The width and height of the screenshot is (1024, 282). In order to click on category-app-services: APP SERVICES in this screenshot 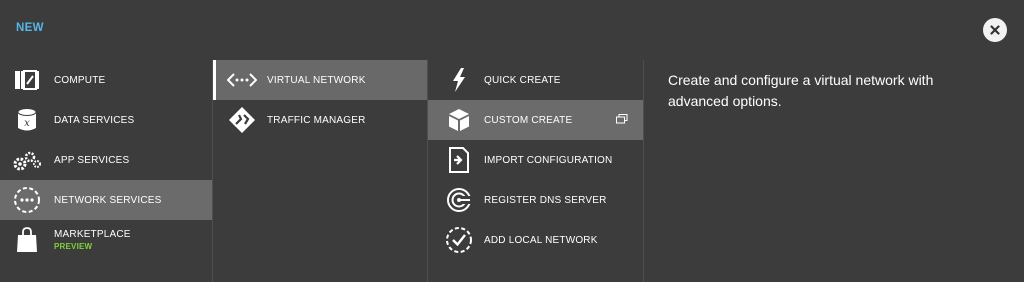, I will do `click(106, 160)`.